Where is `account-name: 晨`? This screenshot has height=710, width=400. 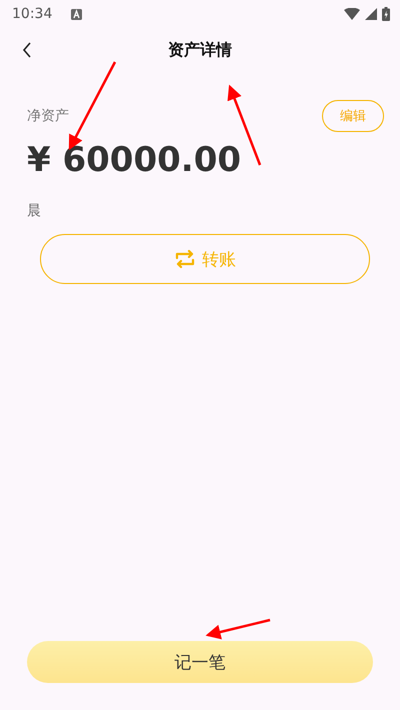
account-name: 晨 is located at coordinates (34, 211).